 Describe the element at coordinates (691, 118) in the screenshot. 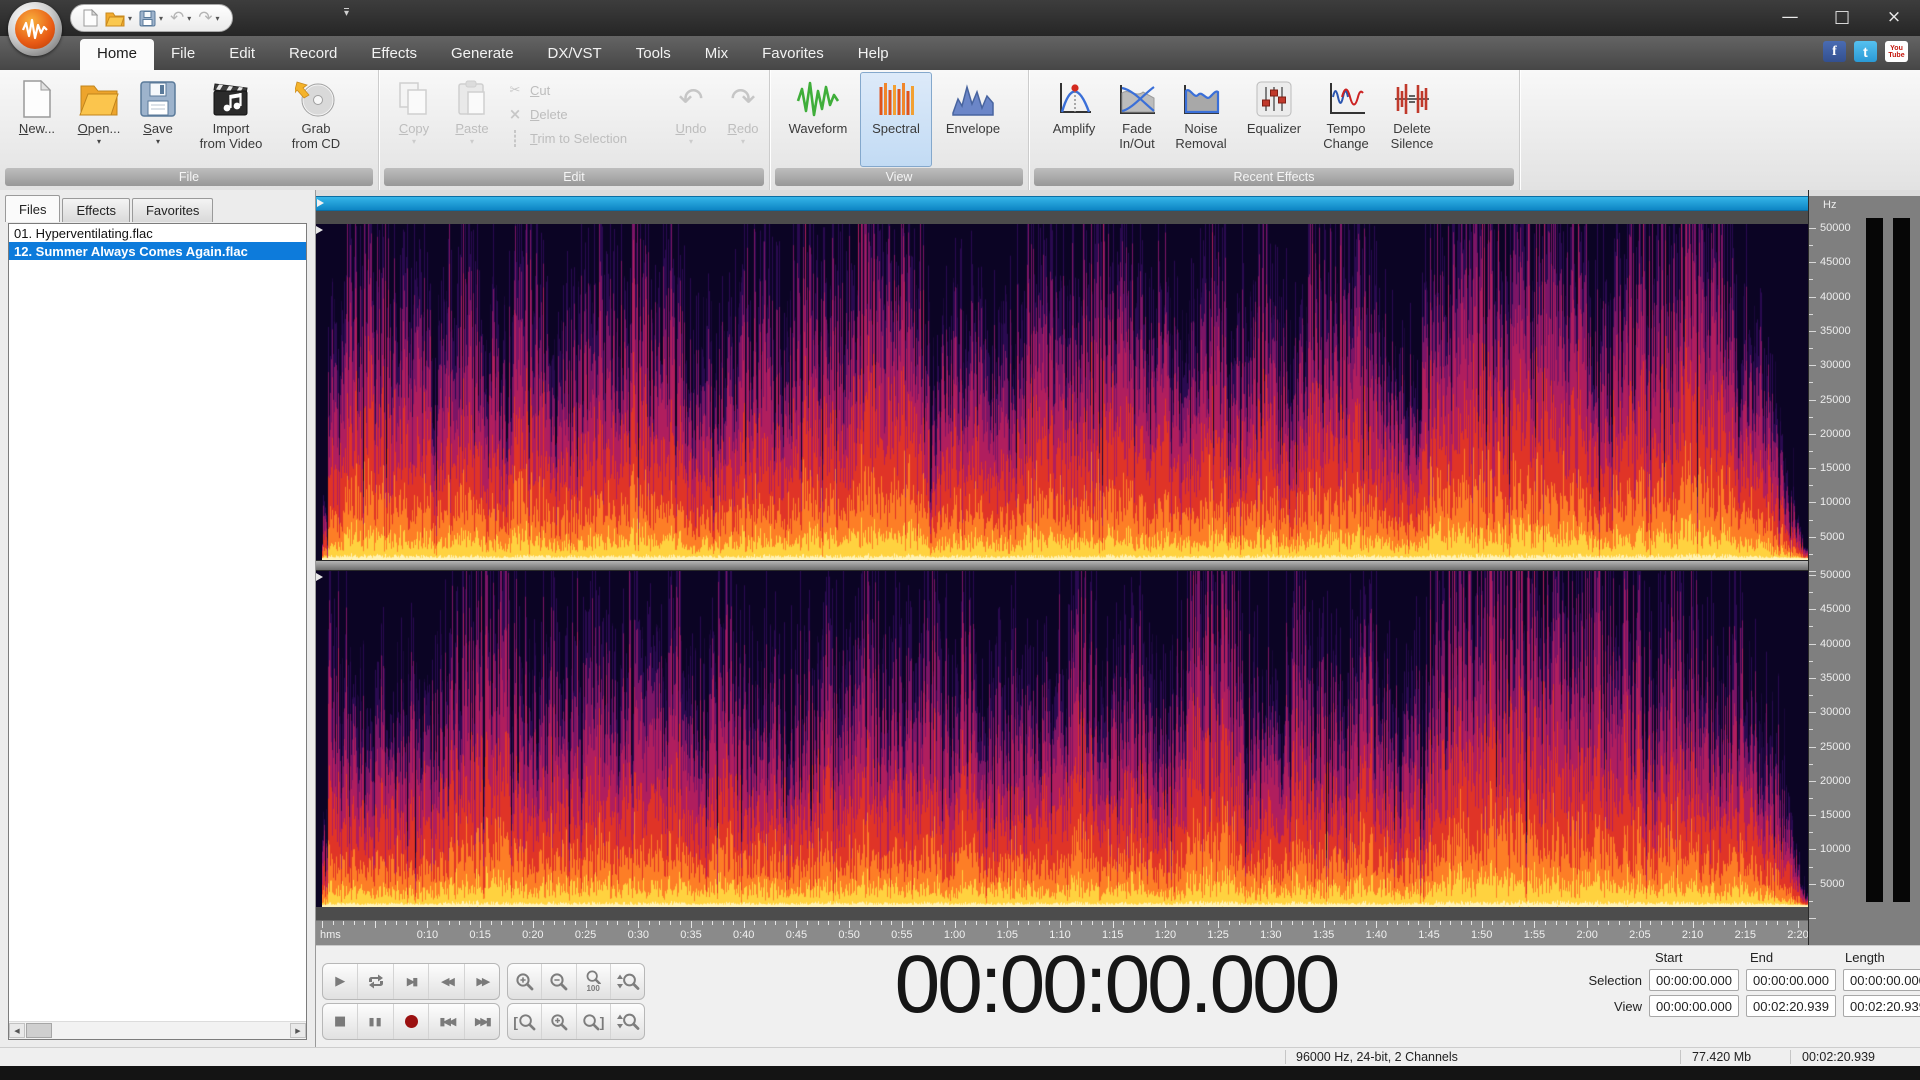

I see `undo-button: ↶ Undo ▾` at that location.